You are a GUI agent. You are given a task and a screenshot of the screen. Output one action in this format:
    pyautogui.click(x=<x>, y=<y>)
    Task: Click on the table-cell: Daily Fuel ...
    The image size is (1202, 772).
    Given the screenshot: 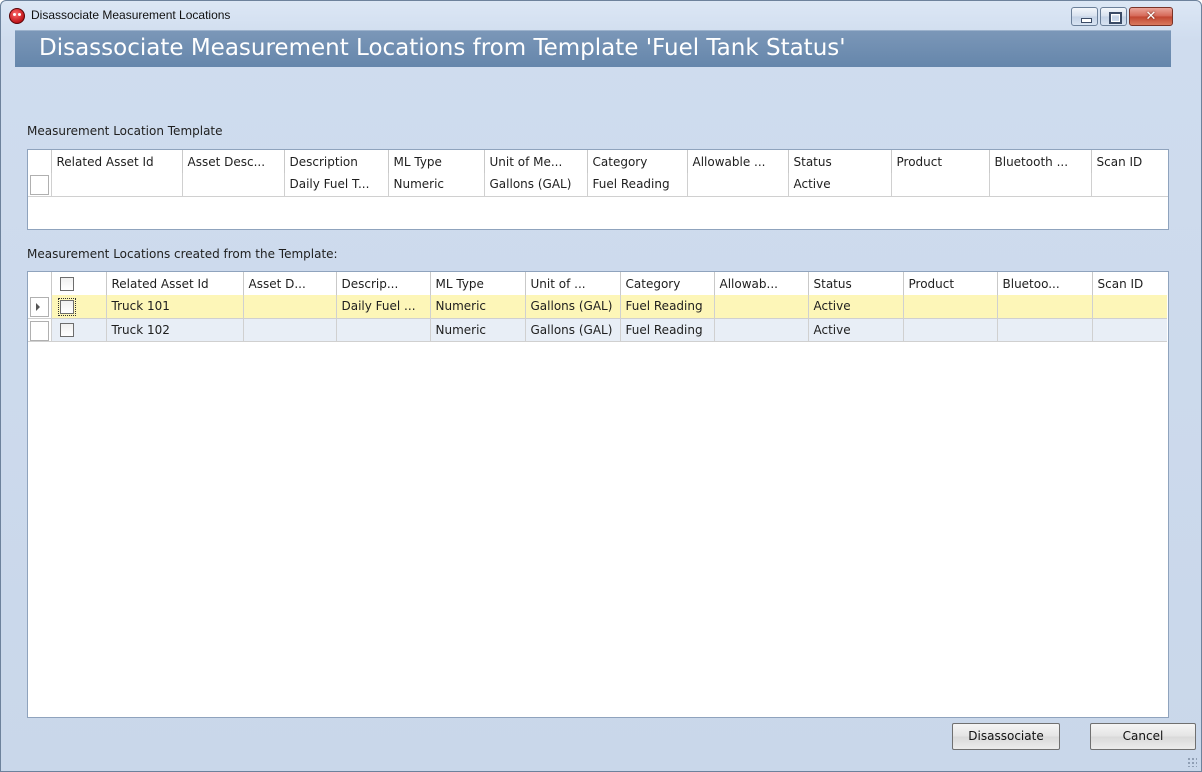 What is the action you would take?
    pyautogui.click(x=382, y=307)
    